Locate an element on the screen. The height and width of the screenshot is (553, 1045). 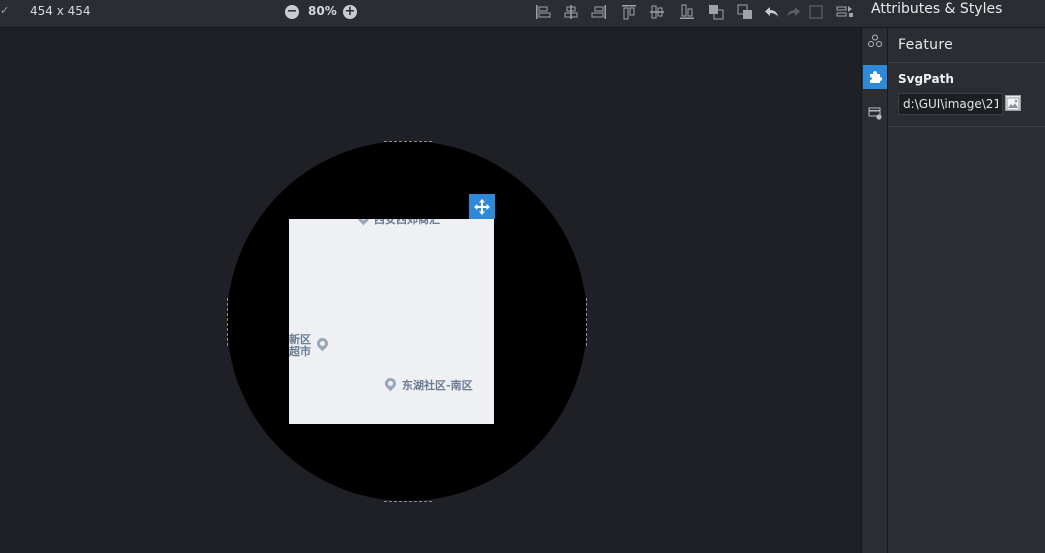
canvas-size-label: 454 x 454 is located at coordinates (60, 11).